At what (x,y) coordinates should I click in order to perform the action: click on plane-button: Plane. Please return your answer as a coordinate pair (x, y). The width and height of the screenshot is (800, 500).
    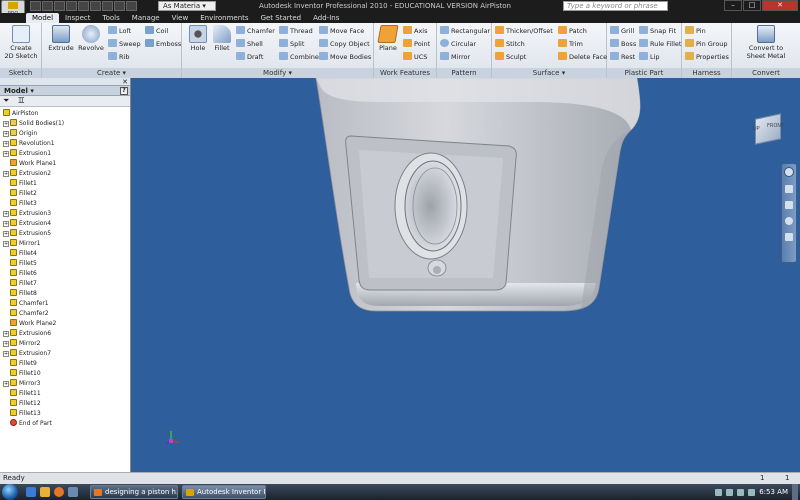
    Looking at the image, I should click on (388, 38).